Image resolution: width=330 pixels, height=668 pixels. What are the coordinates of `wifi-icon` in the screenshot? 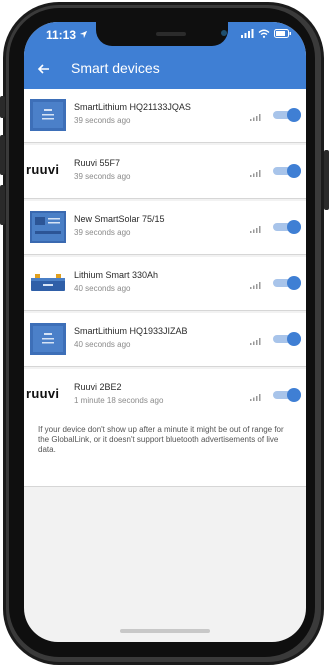 It's located at (264, 33).